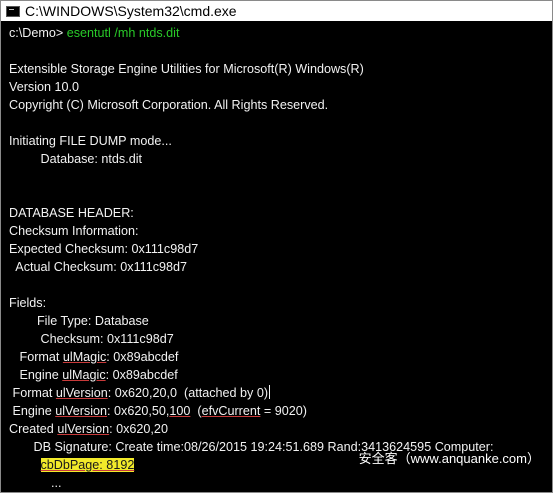  What do you see at coordinates (81, 411) in the screenshot?
I see `engine-version-key: ulVersion` at bounding box center [81, 411].